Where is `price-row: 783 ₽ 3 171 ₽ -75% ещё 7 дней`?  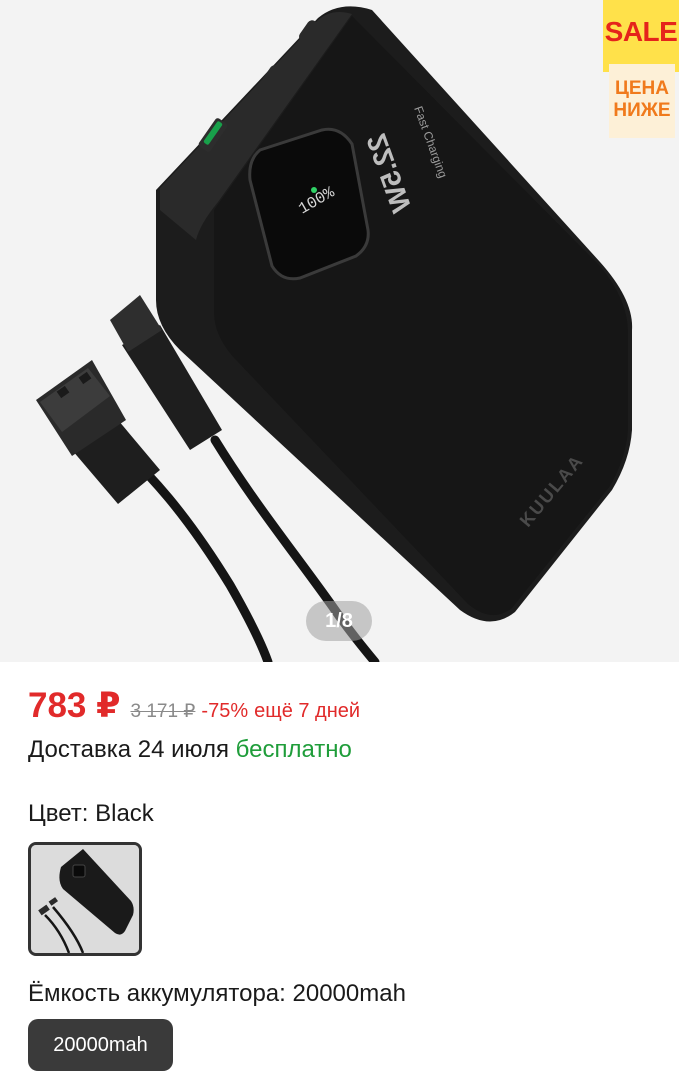
price-row: 783 ₽ 3 171 ₽ -75% ещё 7 дней is located at coordinates (194, 706).